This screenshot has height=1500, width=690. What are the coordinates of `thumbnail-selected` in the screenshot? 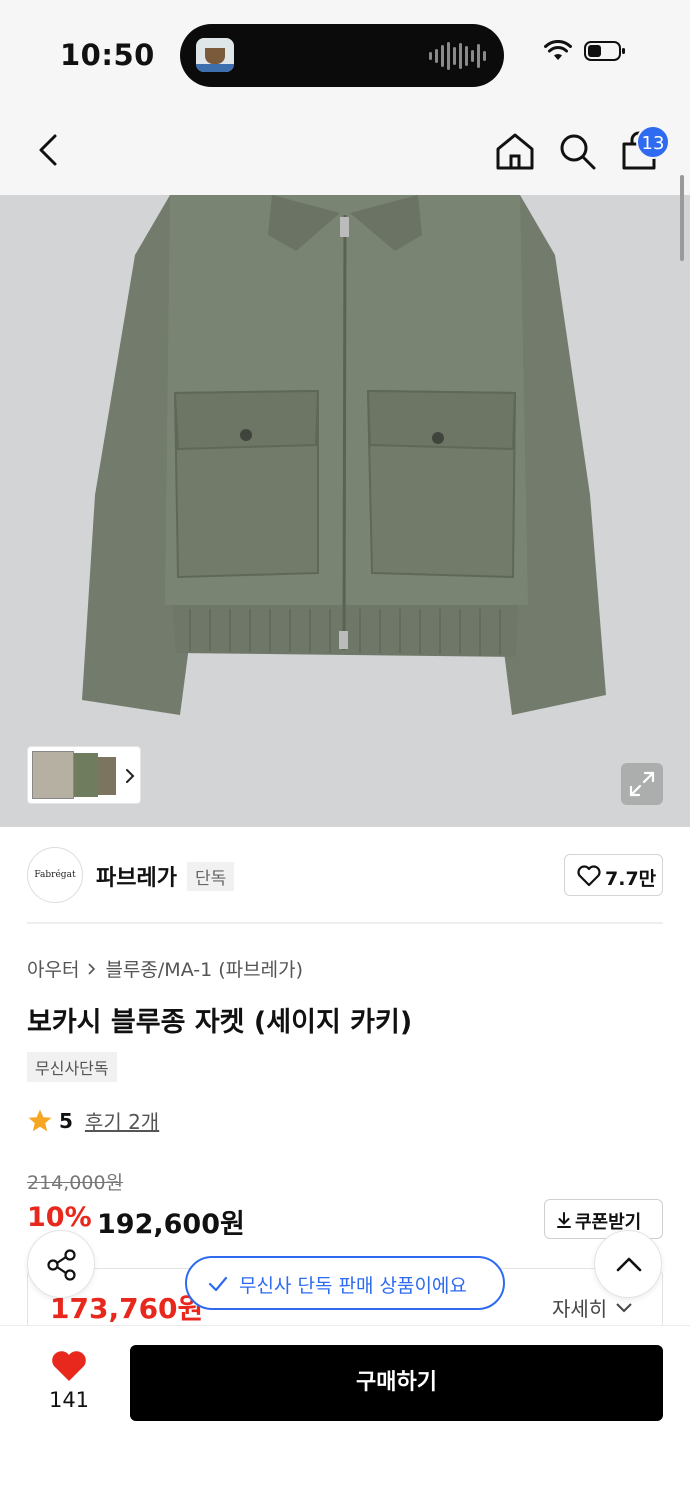 It's located at (53, 775).